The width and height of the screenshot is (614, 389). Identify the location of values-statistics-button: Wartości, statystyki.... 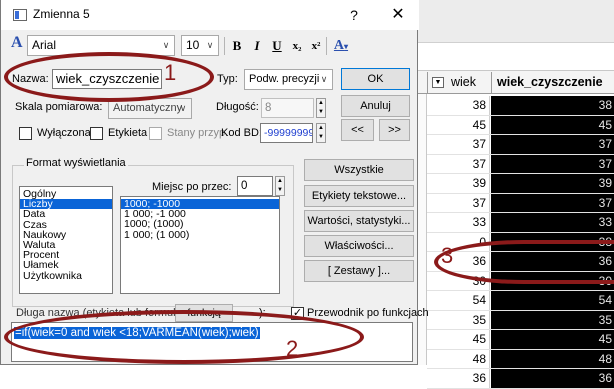
(359, 221).